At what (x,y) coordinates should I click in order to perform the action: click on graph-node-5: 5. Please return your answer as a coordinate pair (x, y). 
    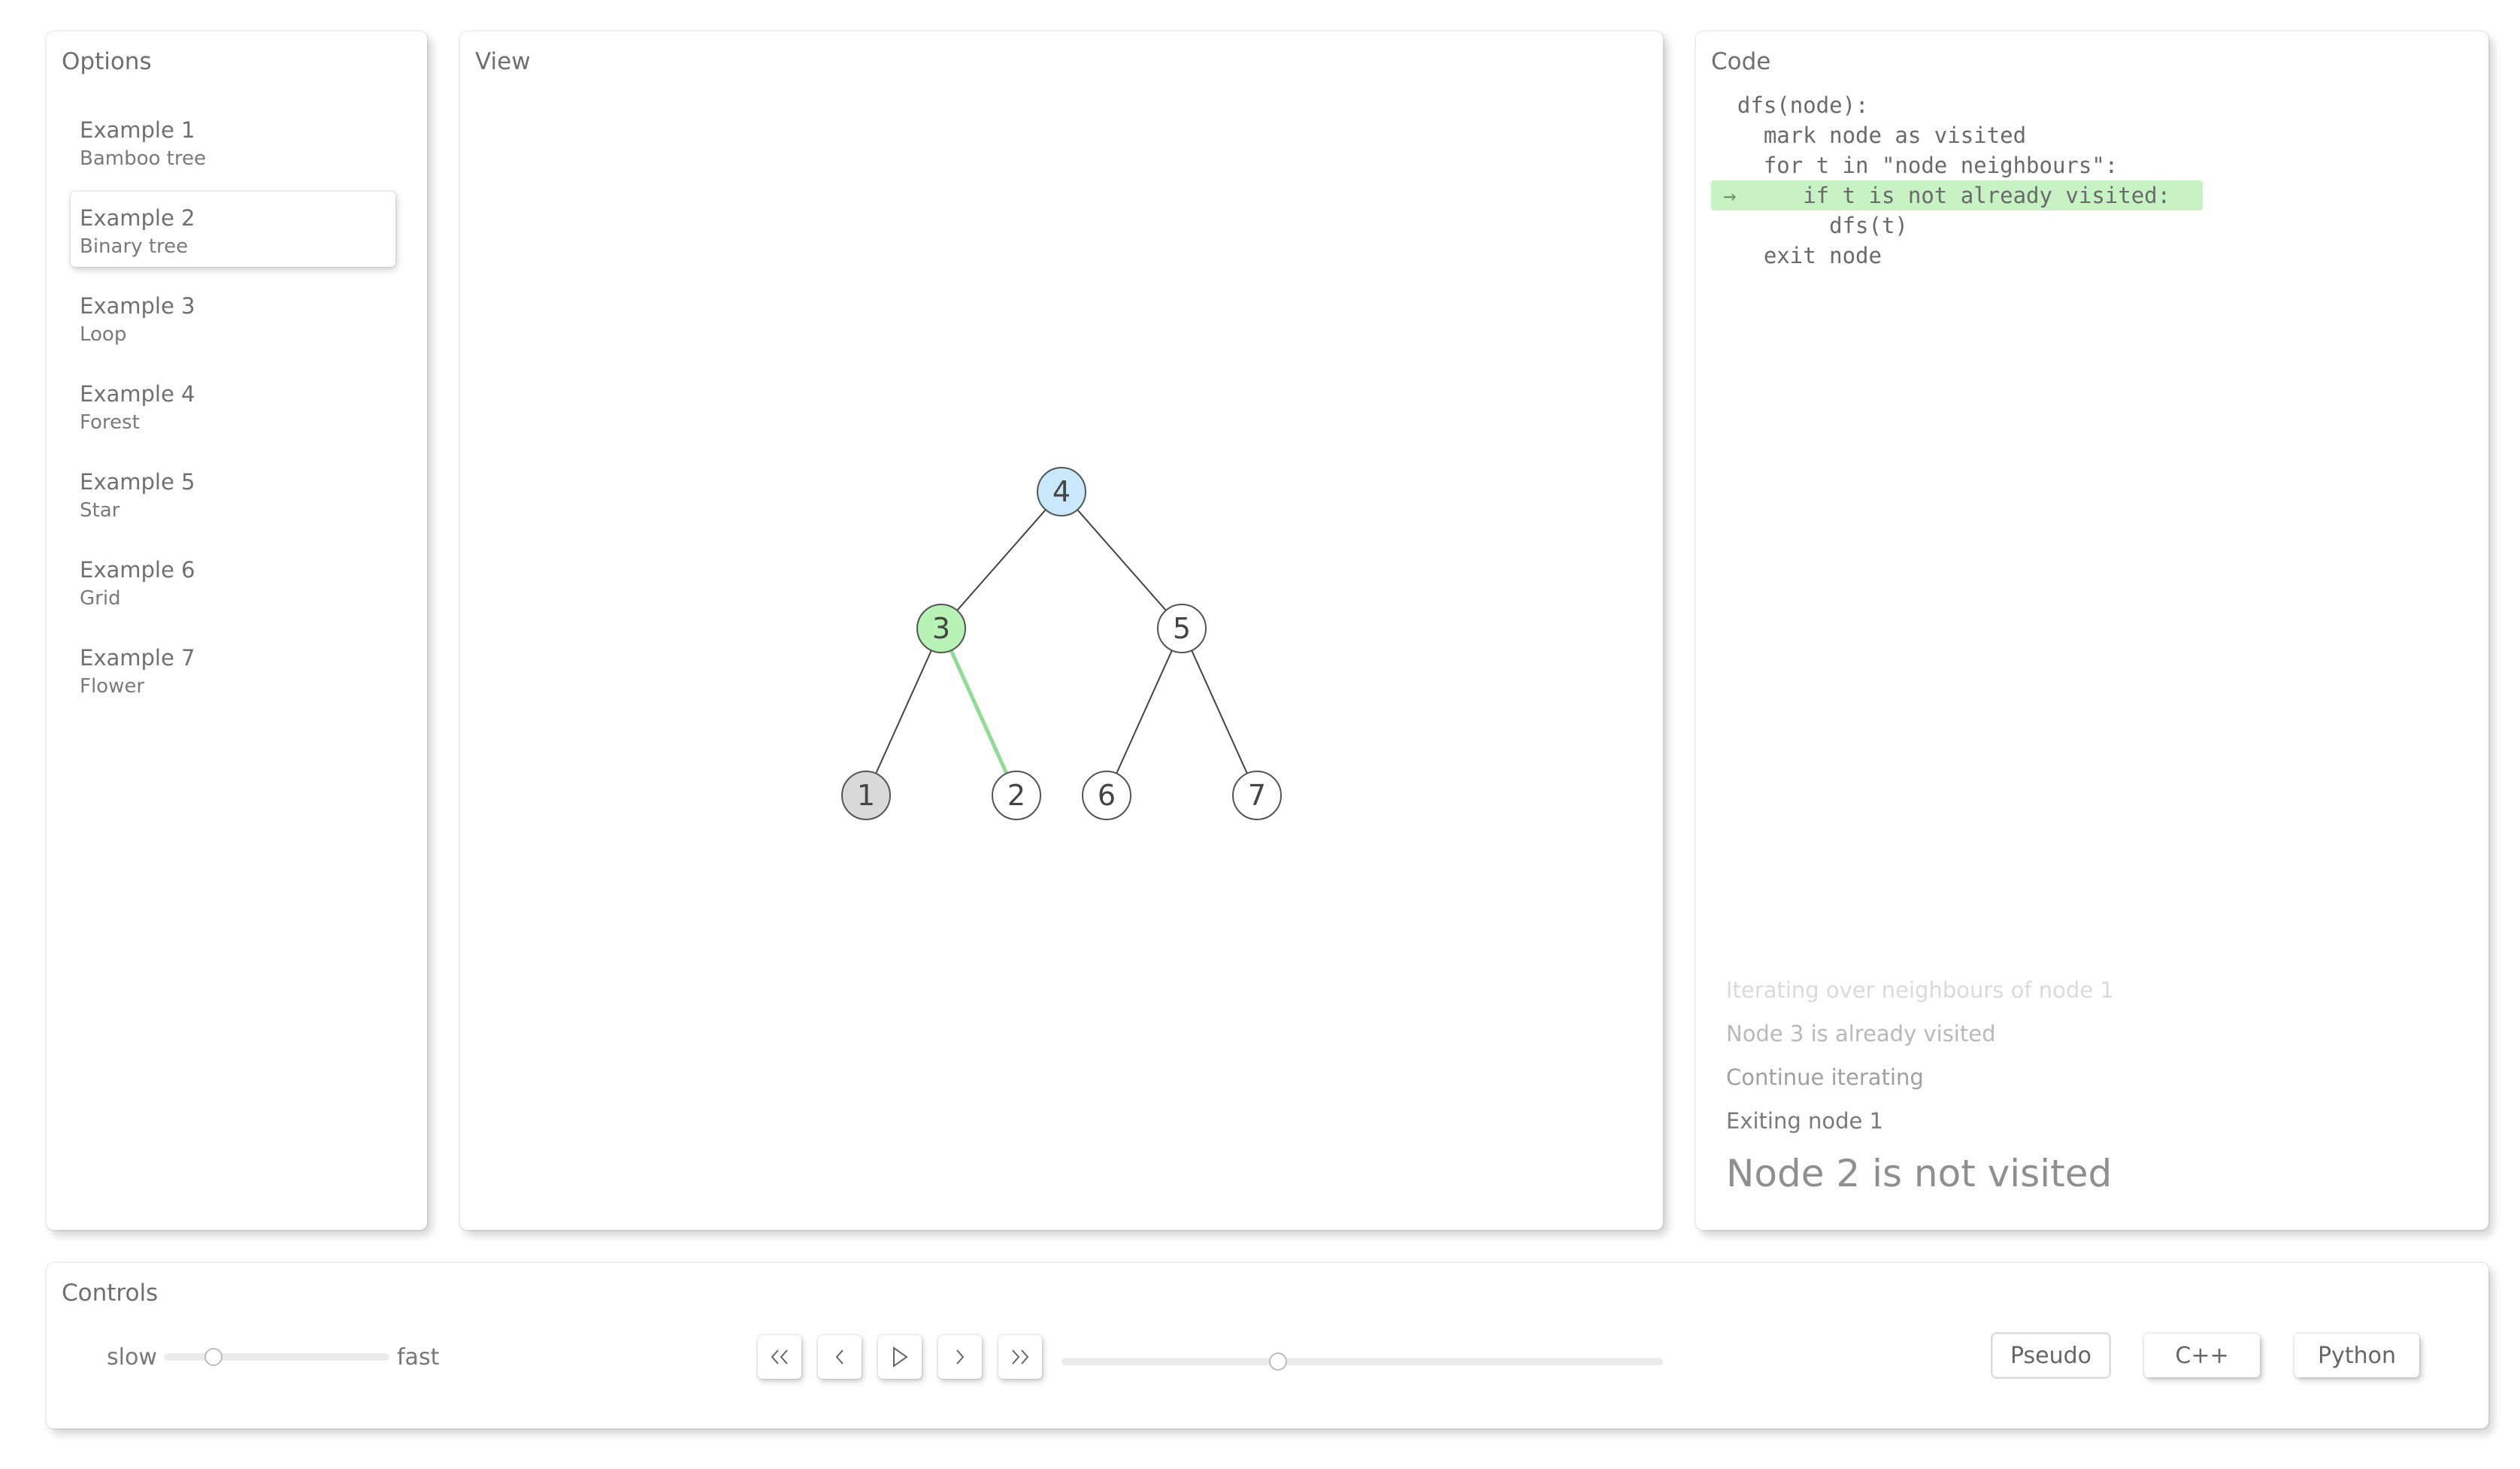
    Looking at the image, I should click on (1182, 628).